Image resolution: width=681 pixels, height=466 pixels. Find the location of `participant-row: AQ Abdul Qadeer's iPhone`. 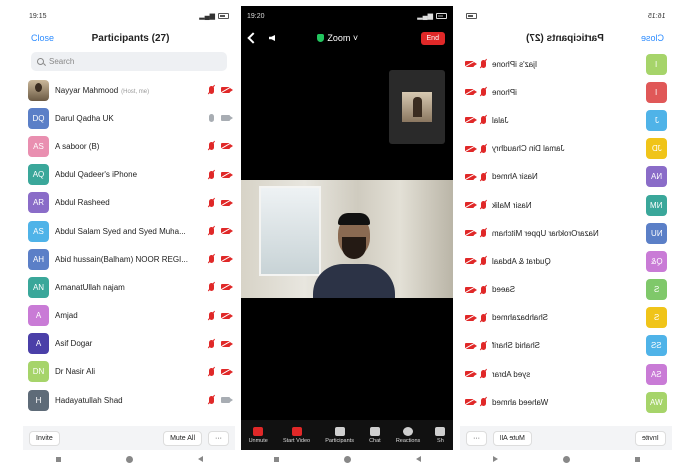

participant-row: AQ Abdul Qadeer's iPhone is located at coordinates (129, 175).